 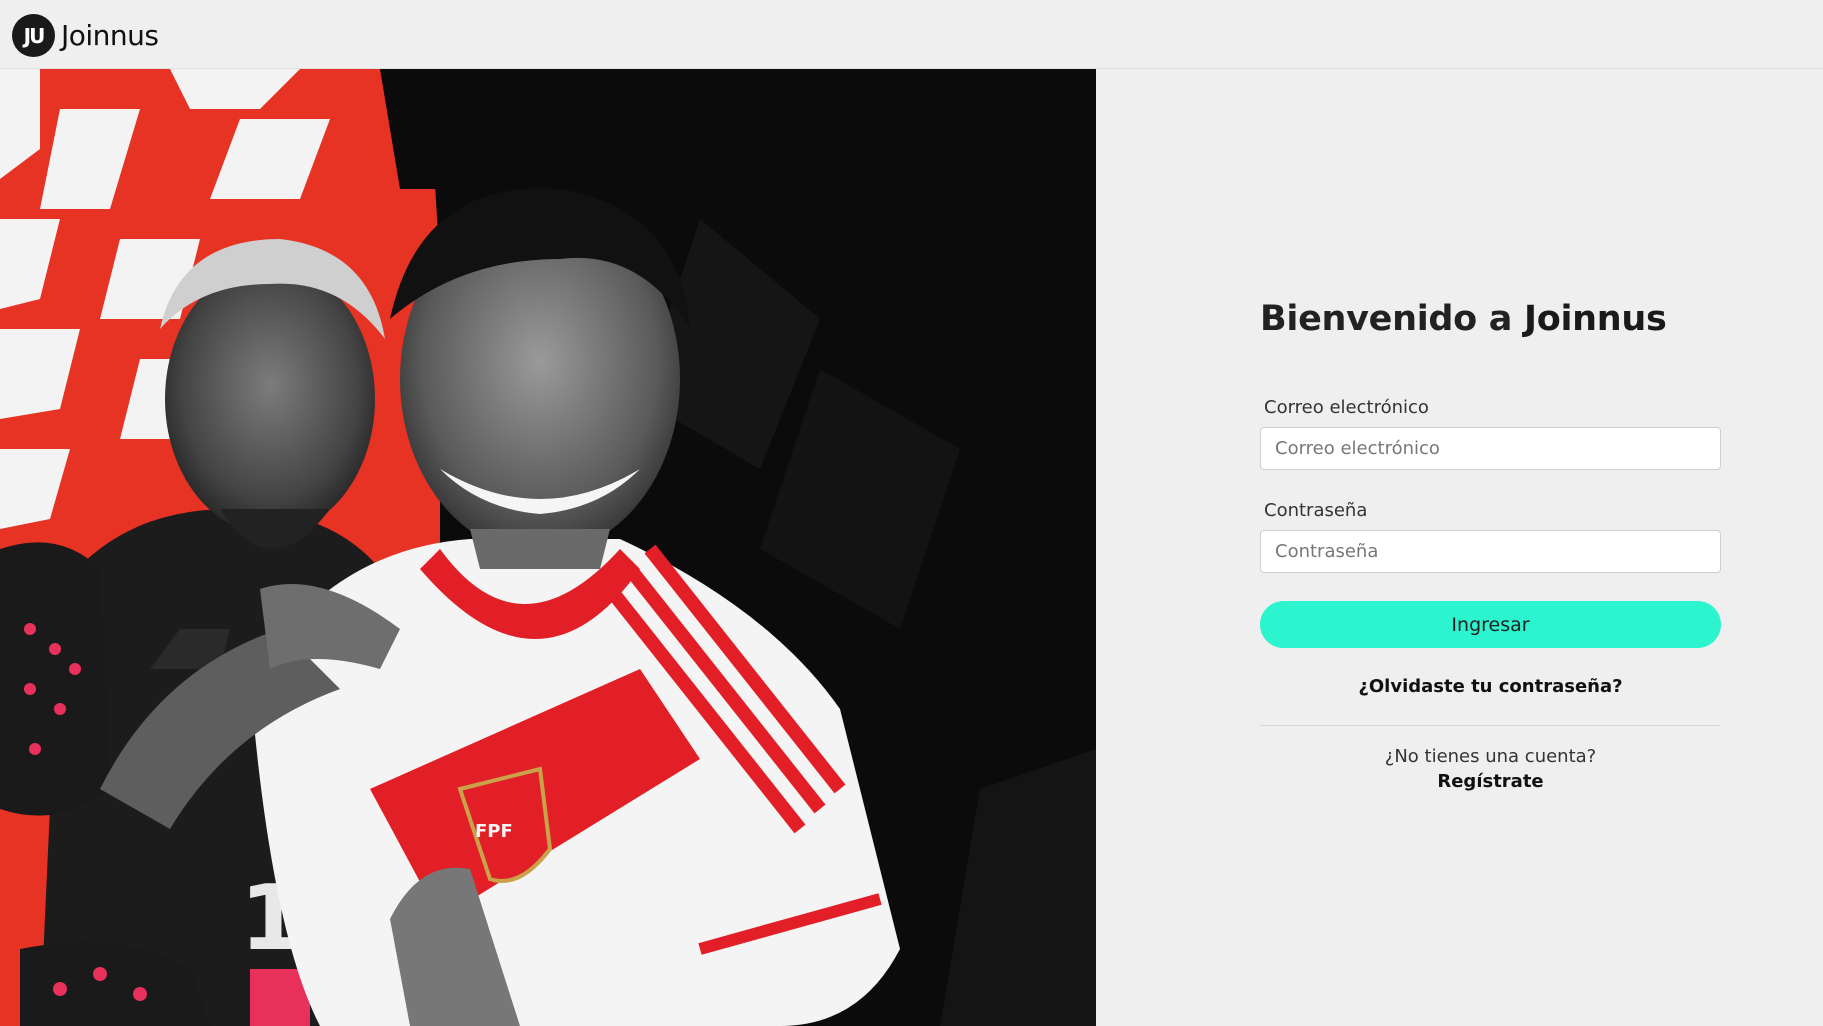 What do you see at coordinates (1316, 510) in the screenshot?
I see `password-label: Contraseña` at bounding box center [1316, 510].